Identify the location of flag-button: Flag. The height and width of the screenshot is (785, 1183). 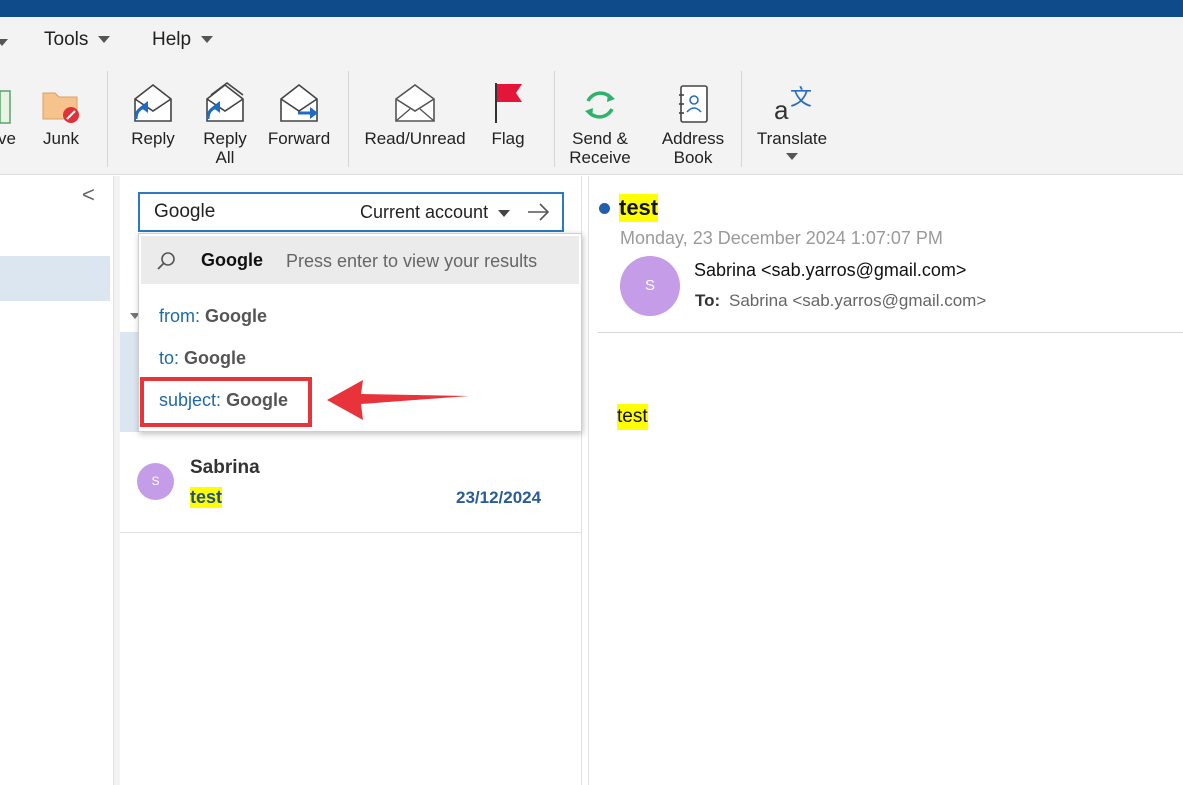
(508, 110).